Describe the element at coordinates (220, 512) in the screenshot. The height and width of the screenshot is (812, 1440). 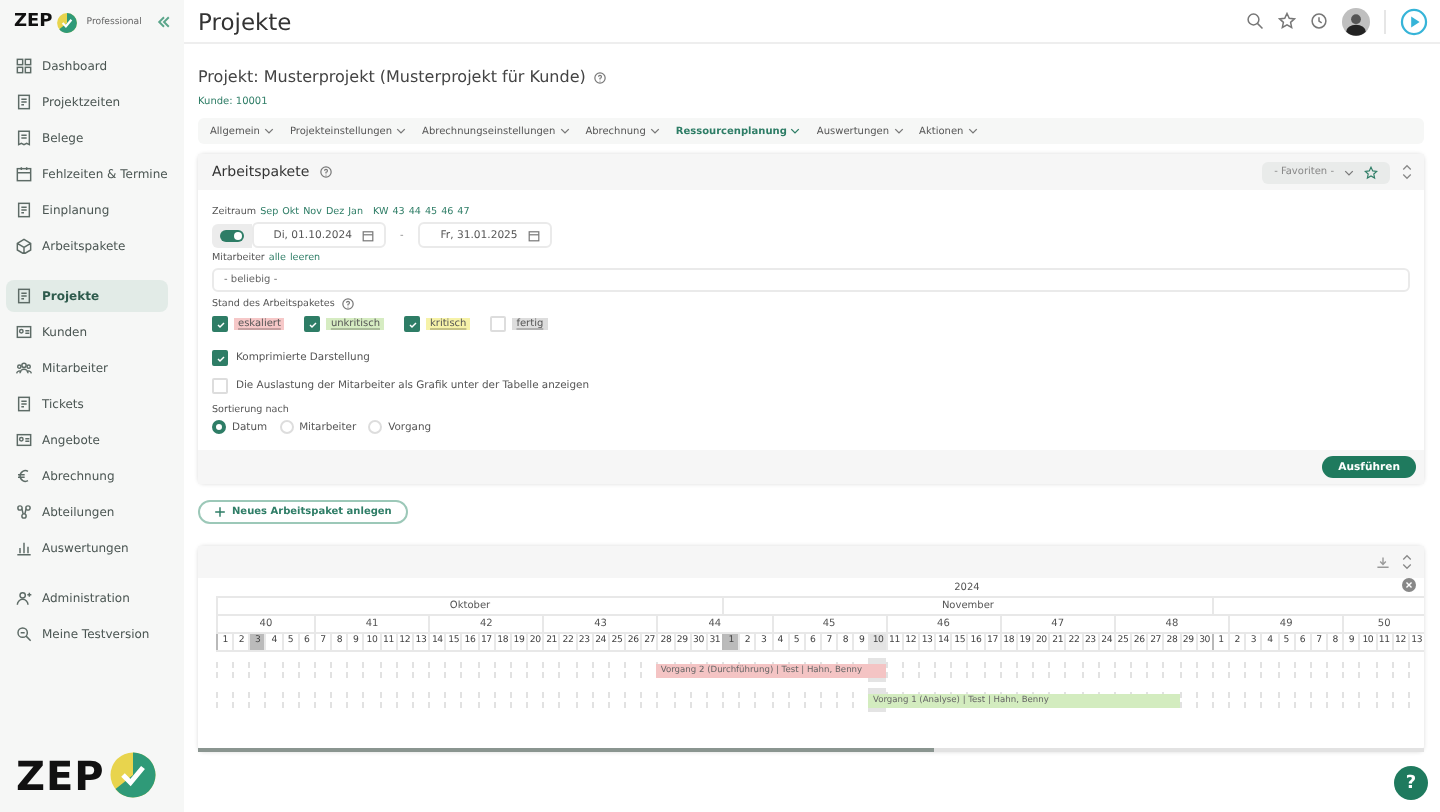
I see `plus-icon` at that location.